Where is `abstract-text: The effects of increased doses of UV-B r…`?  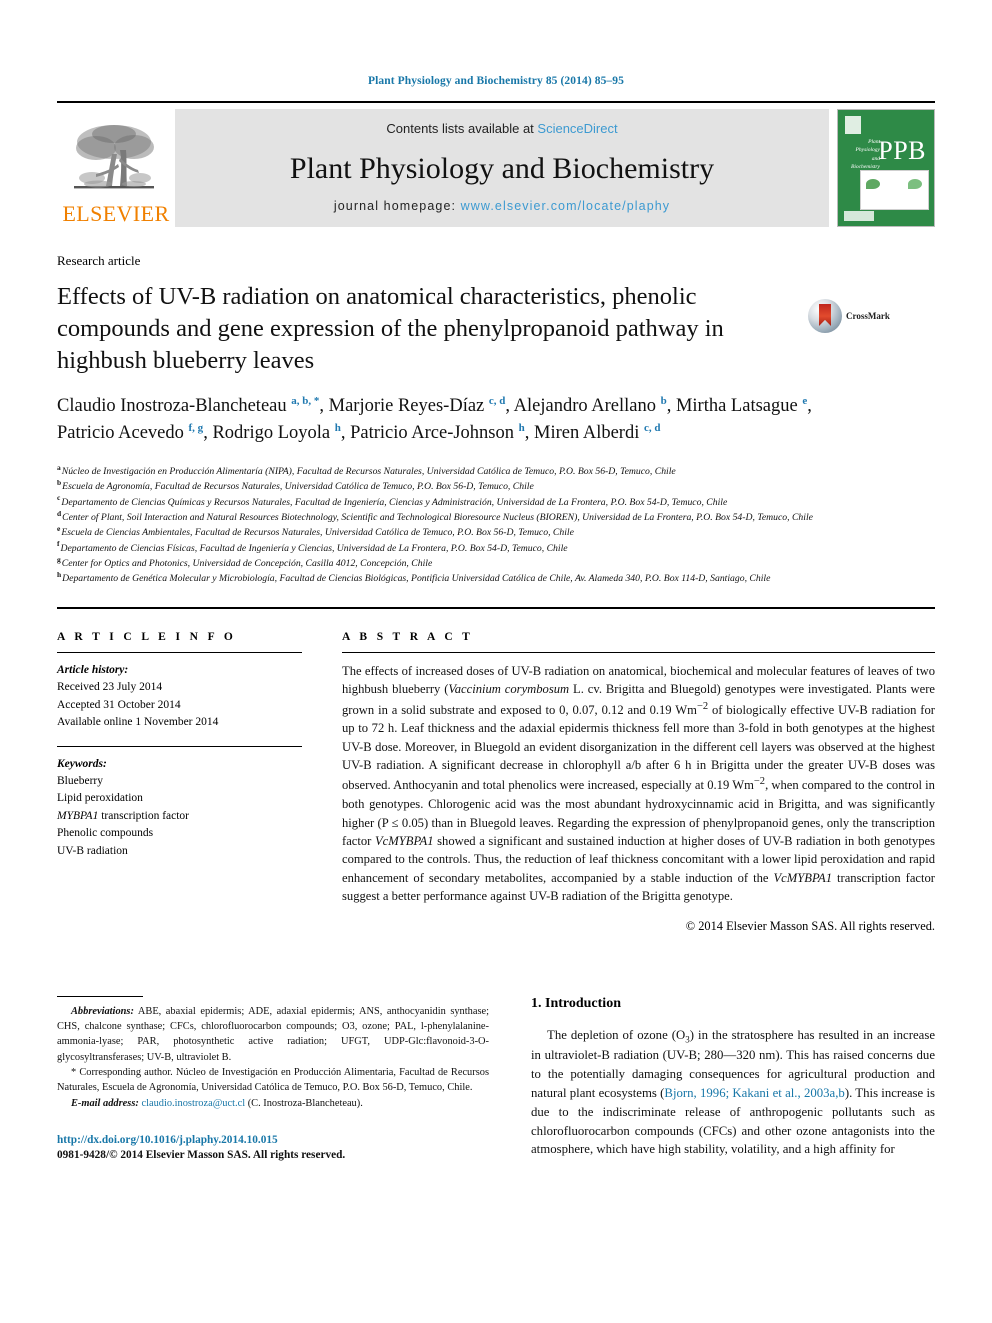
abstract-text: The effects of increased doses of UV-B r… is located at coordinates (638, 784).